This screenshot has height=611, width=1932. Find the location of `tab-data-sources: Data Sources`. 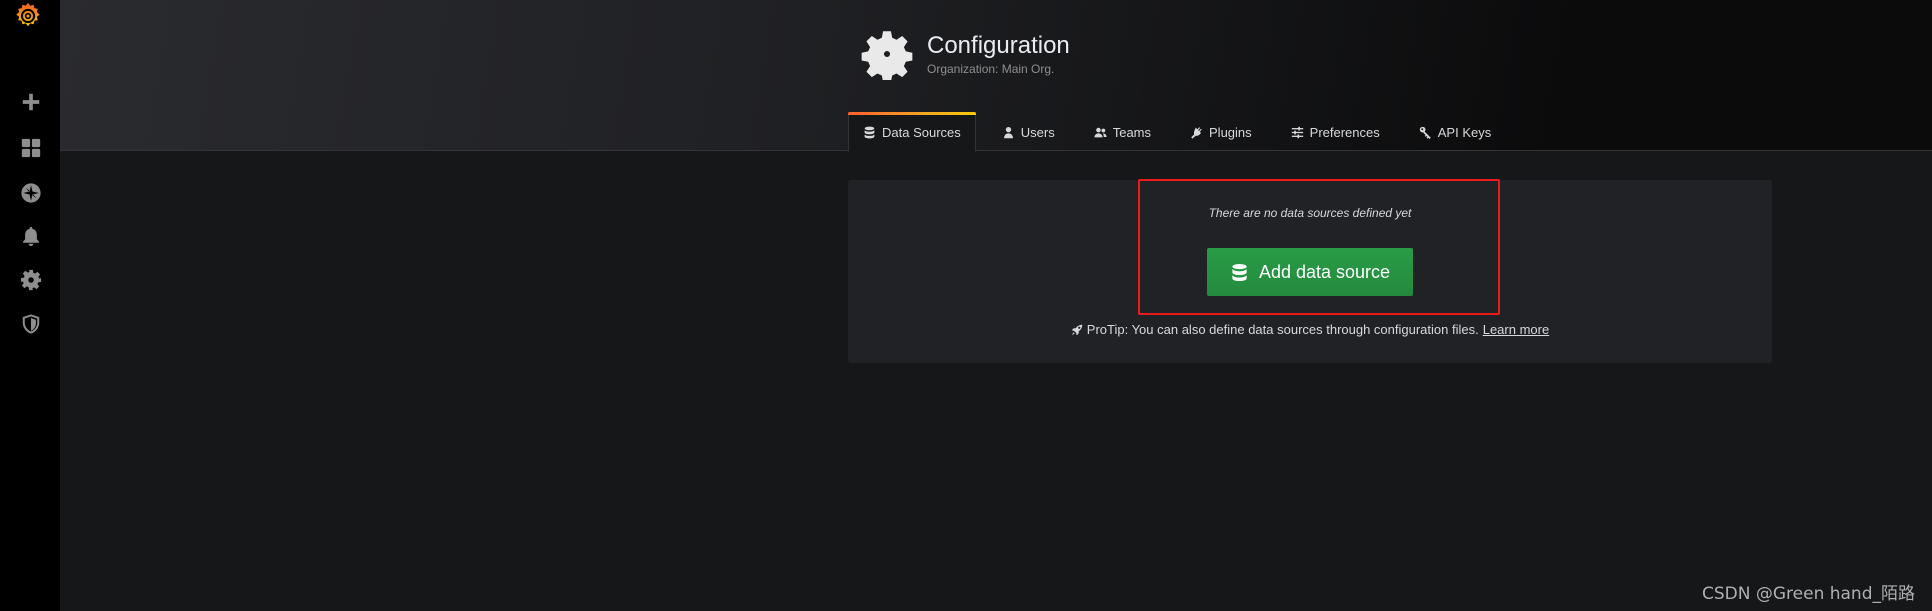

tab-data-sources: Data Sources is located at coordinates (912, 132).